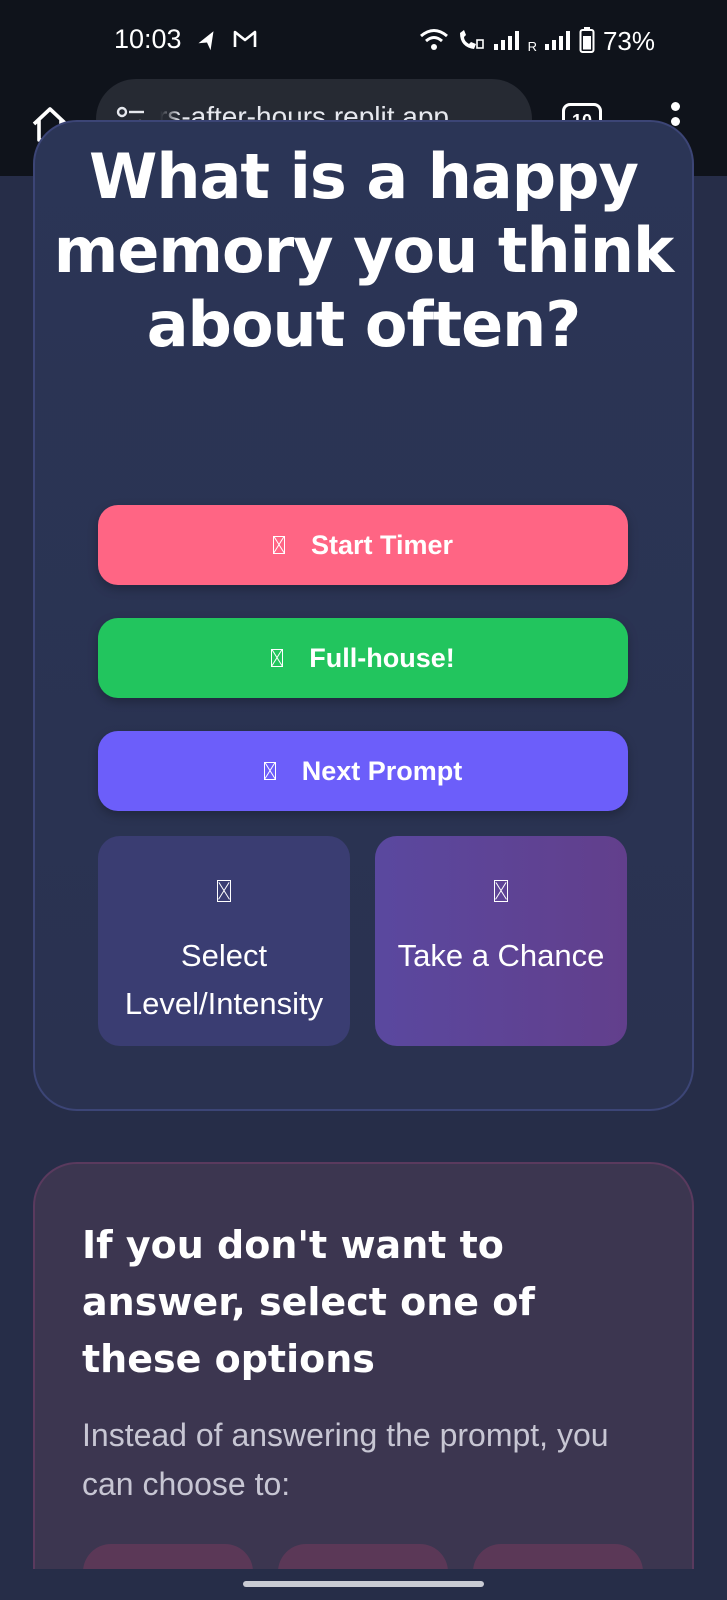 Image resolution: width=727 pixels, height=1600 pixels. Describe the element at coordinates (434, 40) in the screenshot. I see `wifi-icon` at that location.